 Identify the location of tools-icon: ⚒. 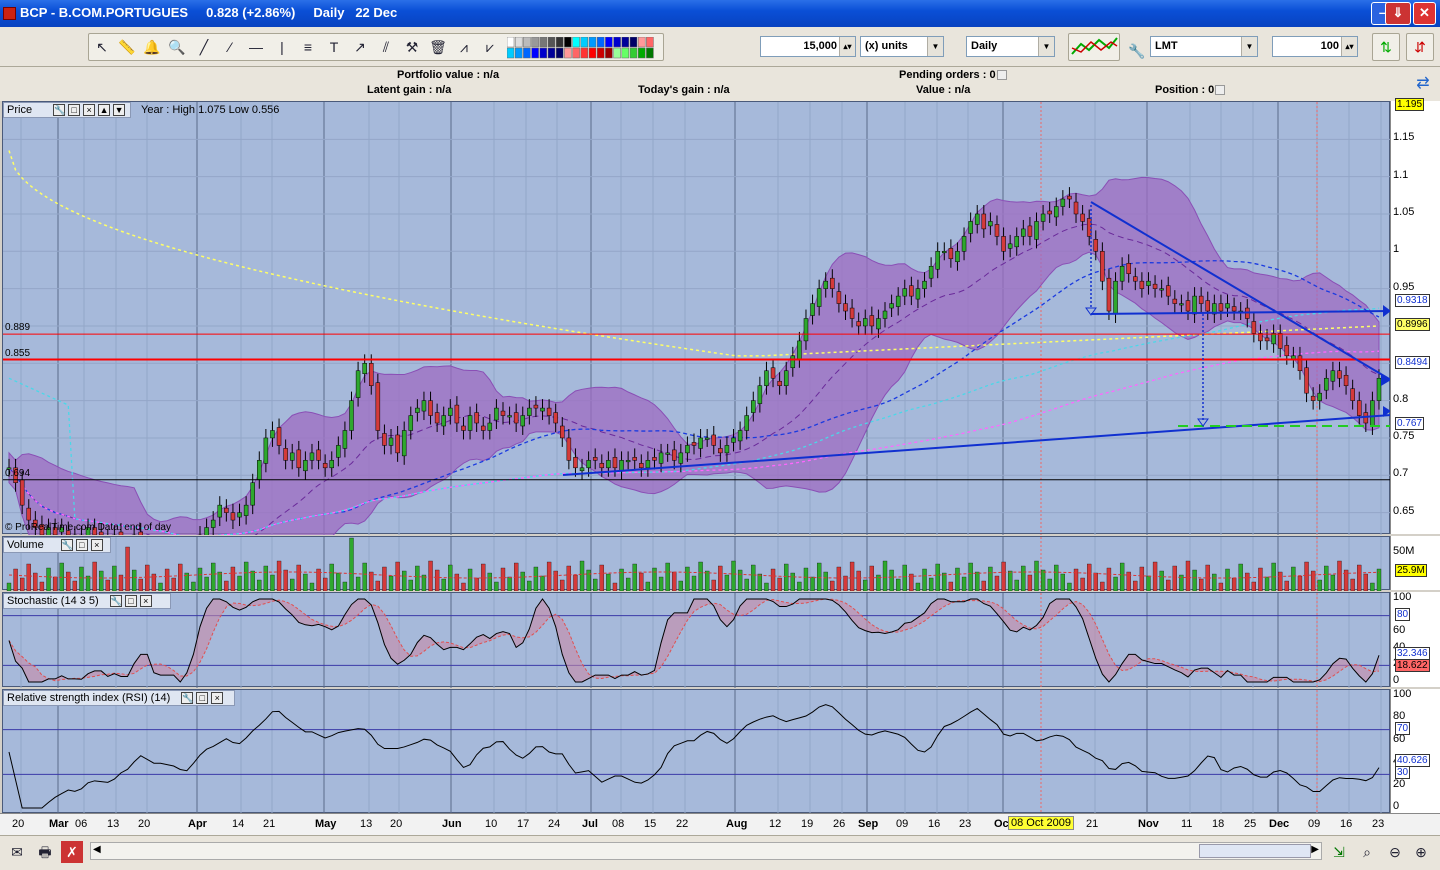
(412, 47).